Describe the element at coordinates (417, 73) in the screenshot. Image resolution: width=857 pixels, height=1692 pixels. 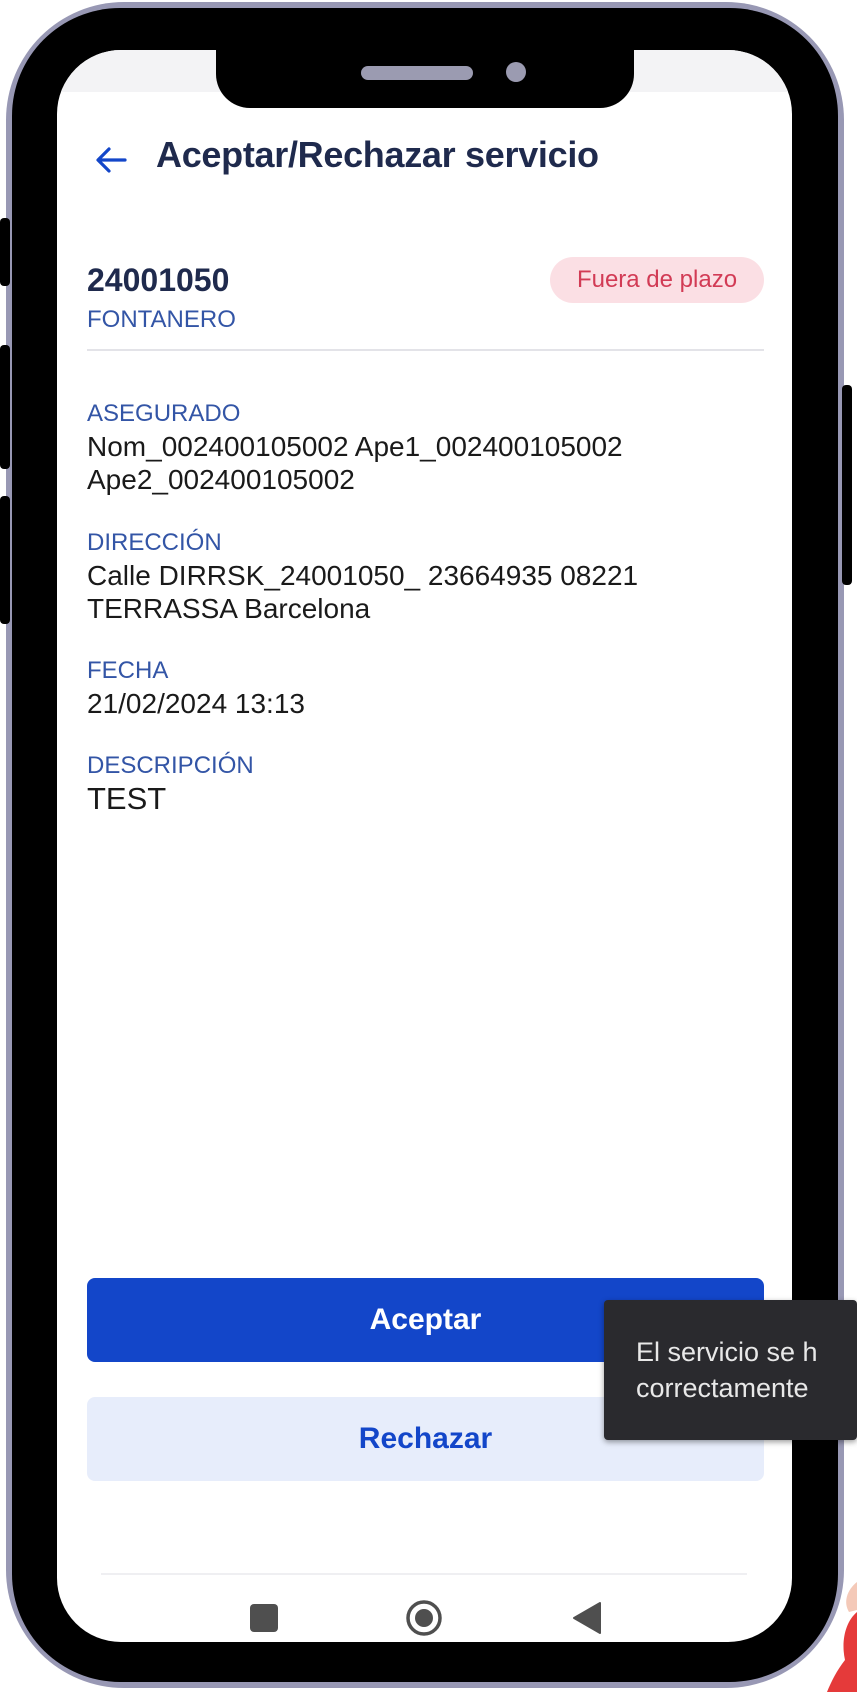
I see `speaker-grille` at that location.